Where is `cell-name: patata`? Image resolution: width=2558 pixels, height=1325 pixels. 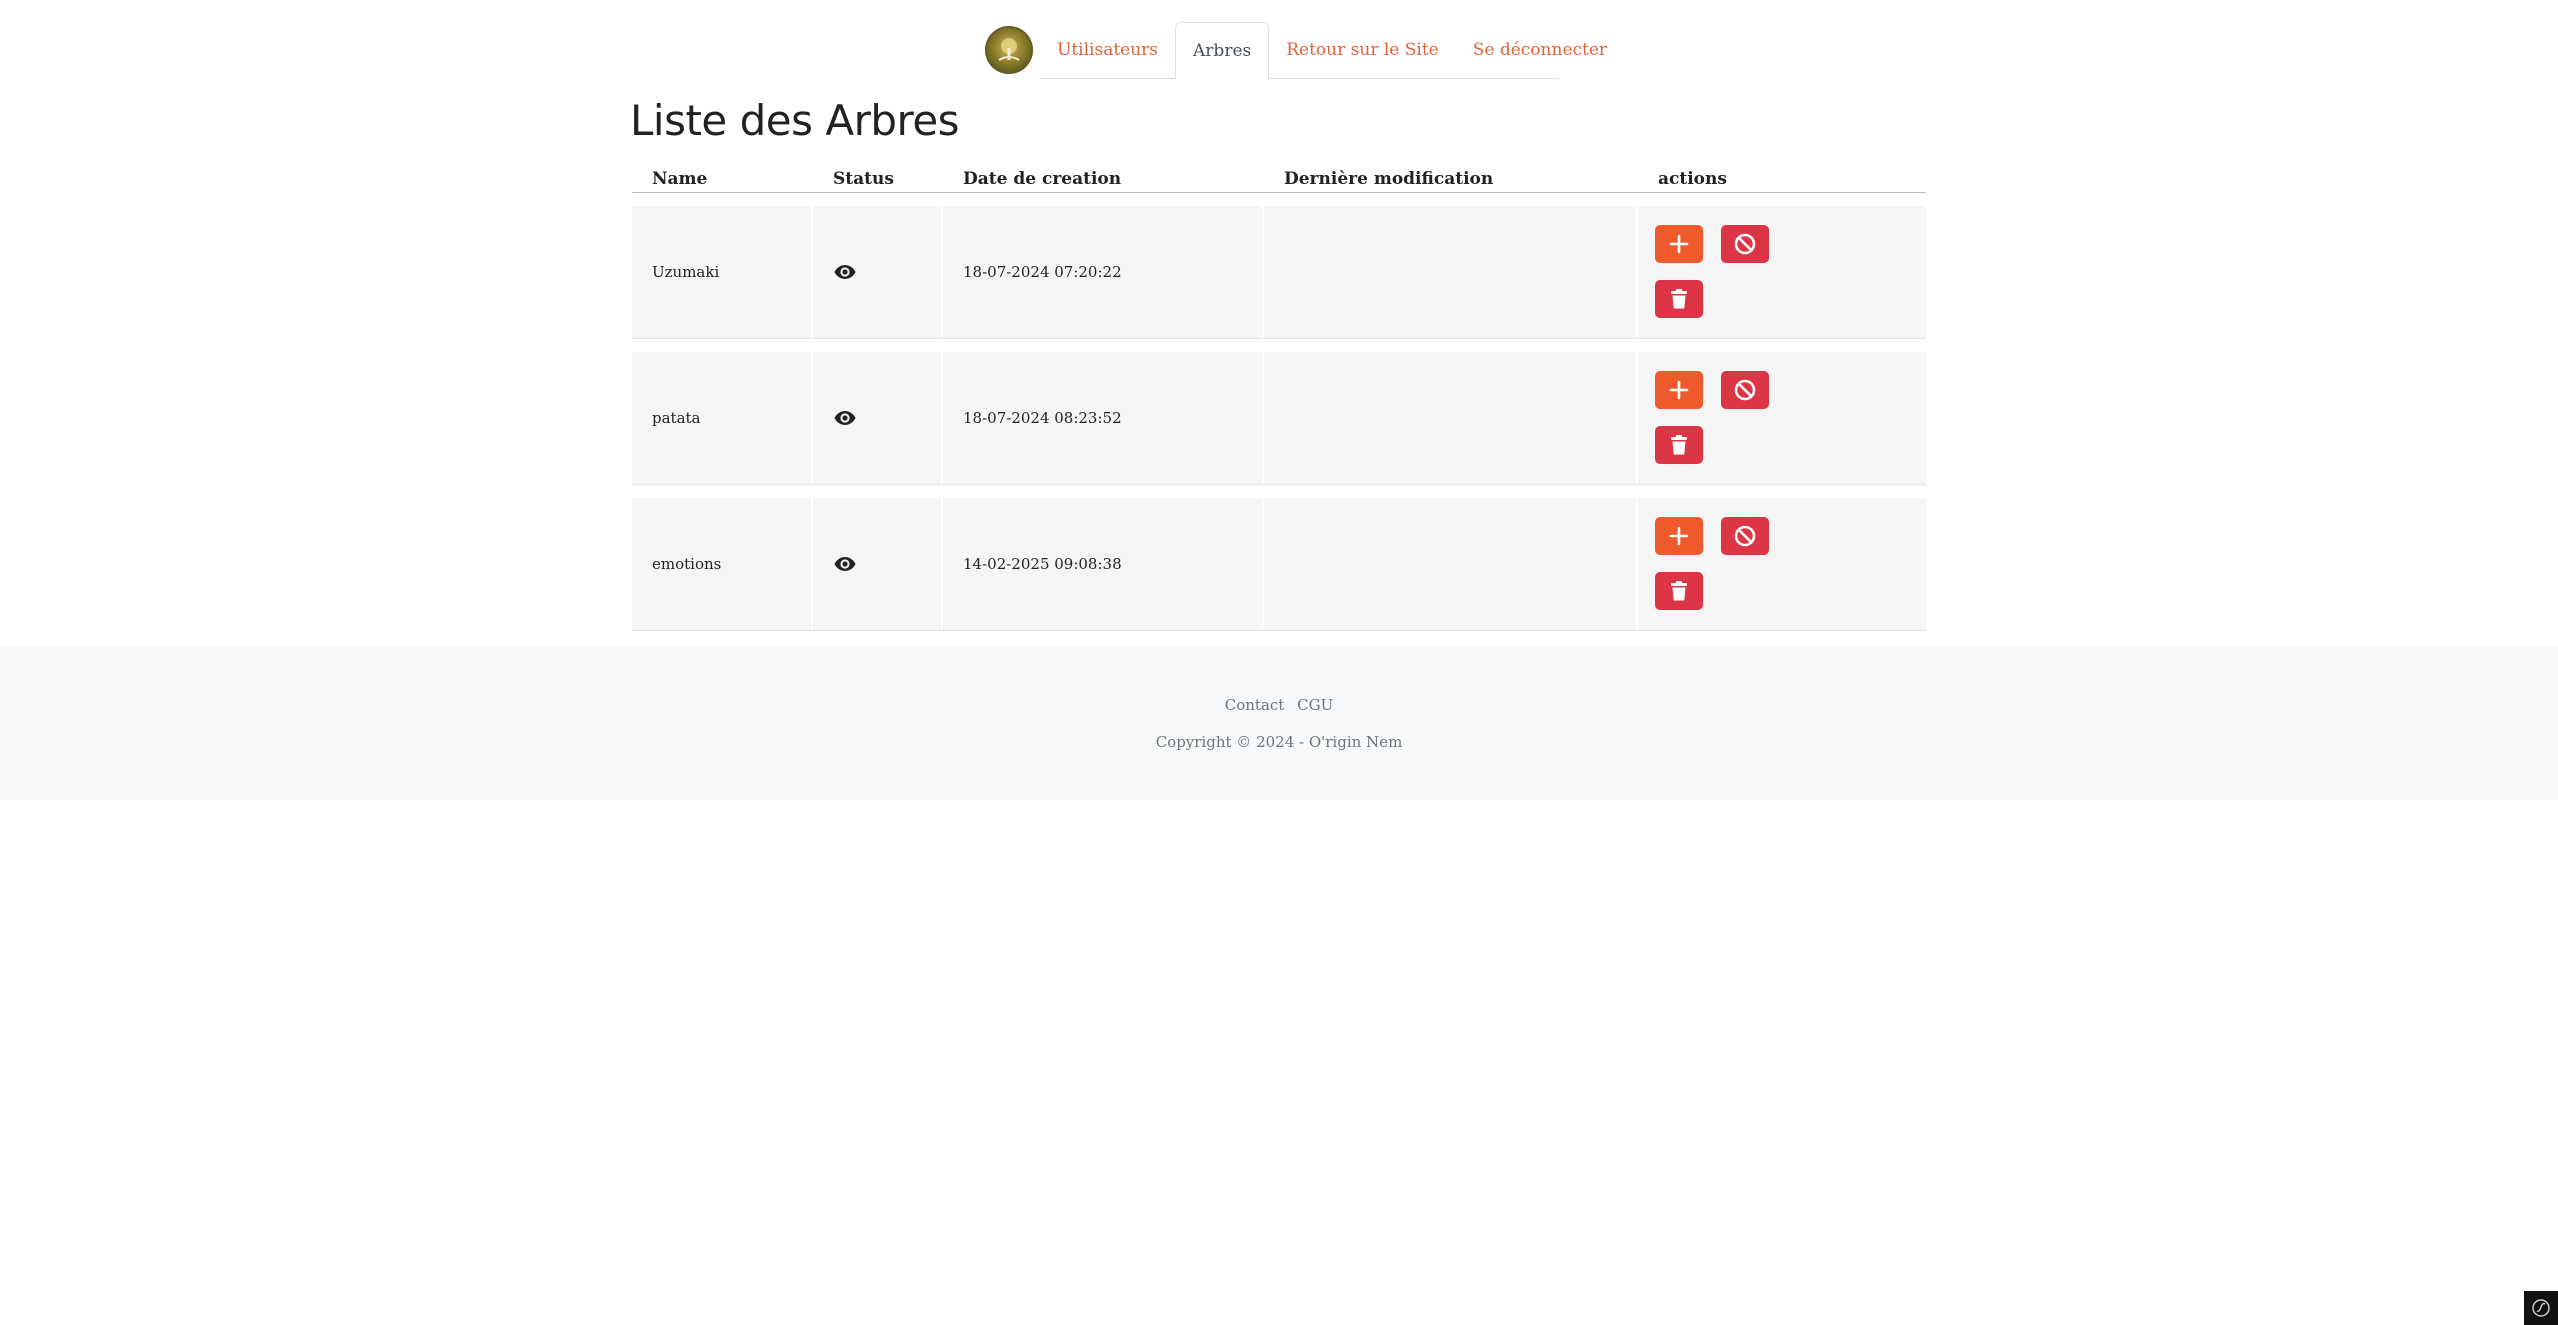 cell-name: patata is located at coordinates (722, 418).